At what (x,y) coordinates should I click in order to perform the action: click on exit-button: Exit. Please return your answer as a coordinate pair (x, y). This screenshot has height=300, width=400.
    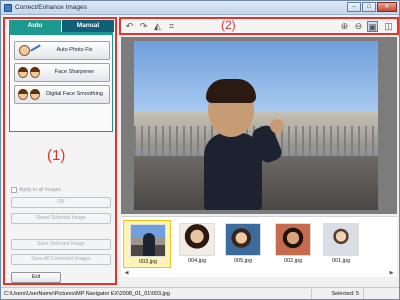
    Looking at the image, I should click on (36, 277).